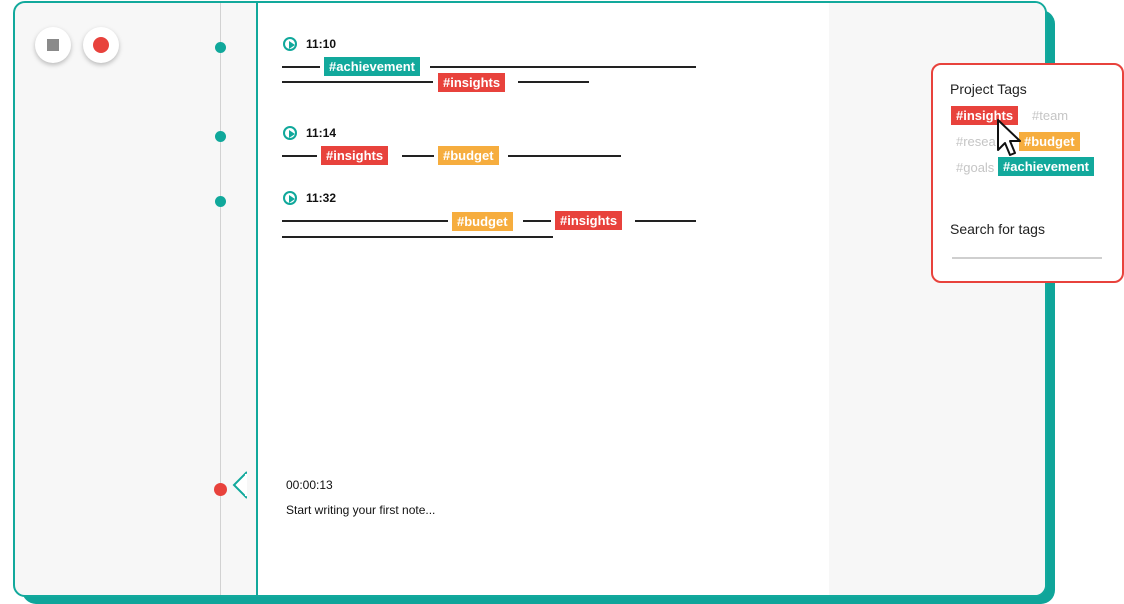  Describe the element at coordinates (321, 44) in the screenshot. I see `entry-time: 11:10` at that location.